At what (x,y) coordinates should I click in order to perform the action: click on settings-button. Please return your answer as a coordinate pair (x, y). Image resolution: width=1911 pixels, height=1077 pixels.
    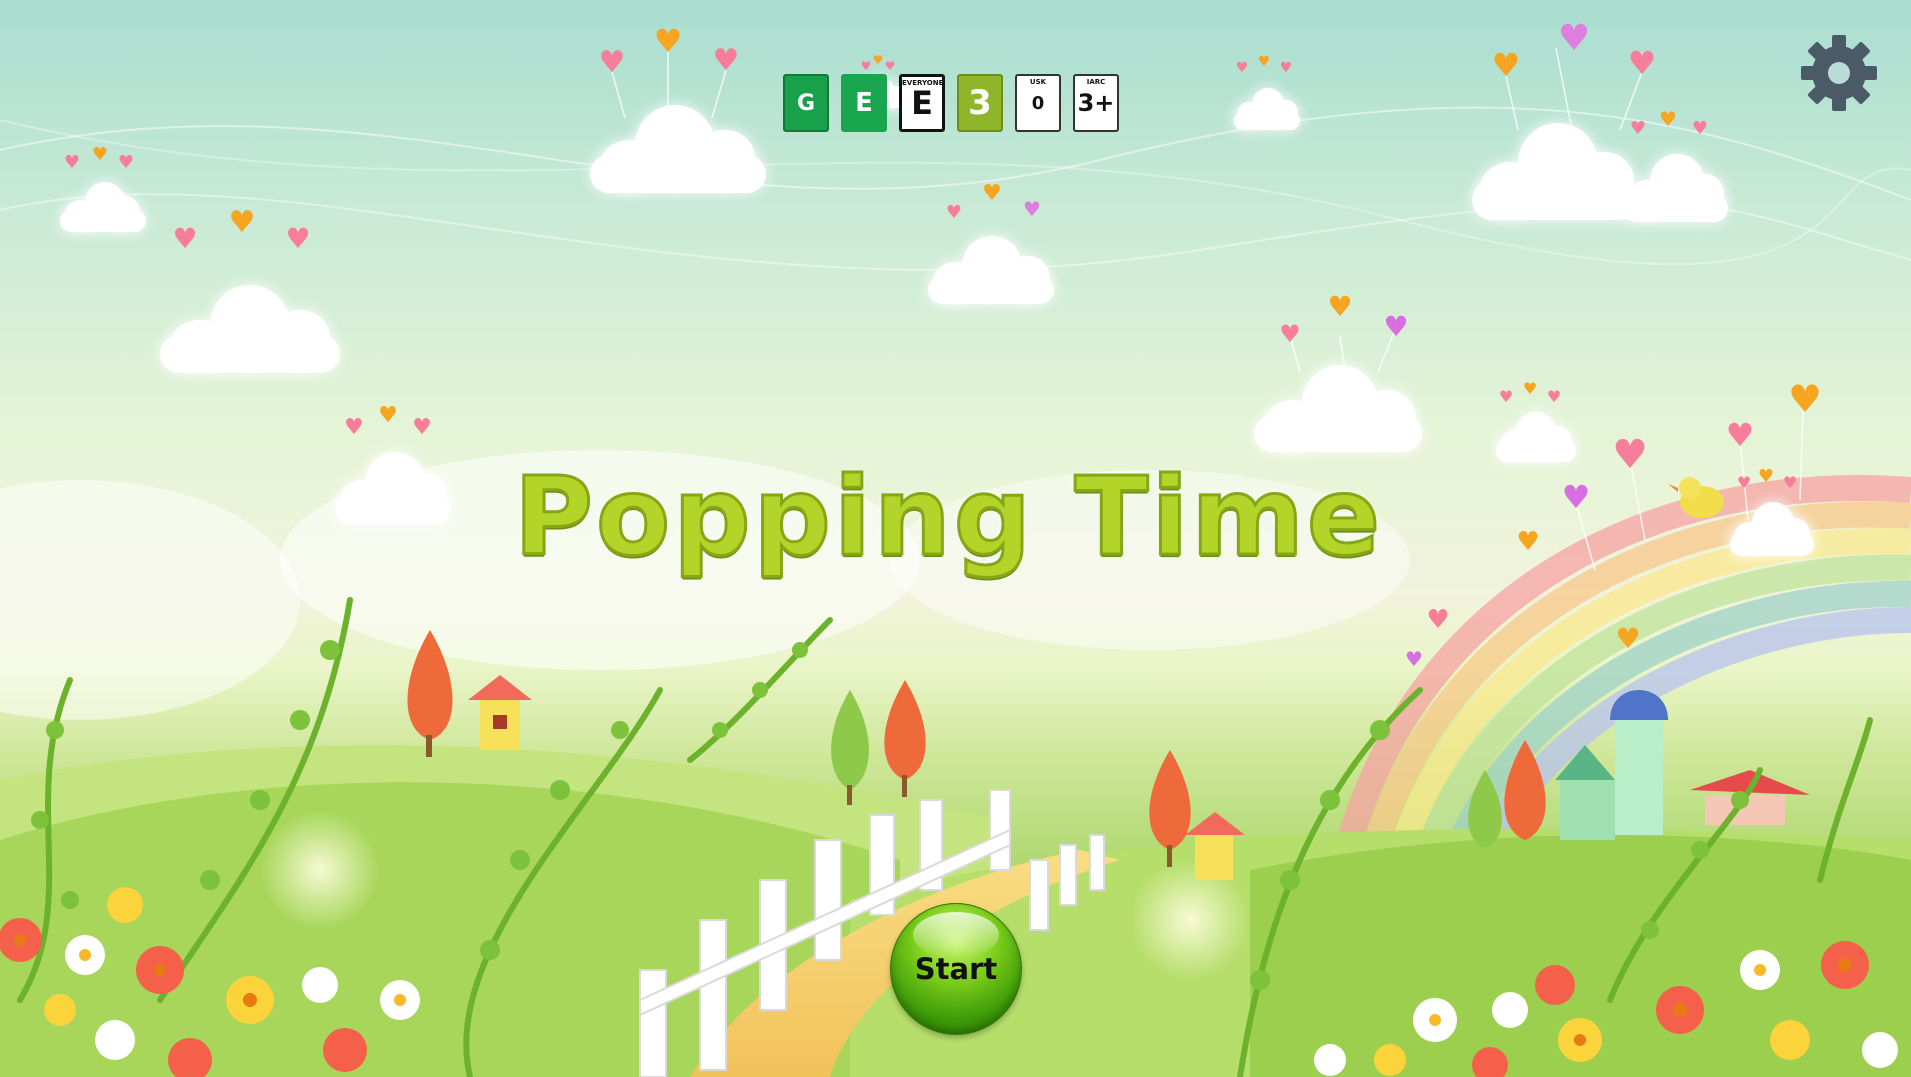
    Looking at the image, I should click on (1839, 73).